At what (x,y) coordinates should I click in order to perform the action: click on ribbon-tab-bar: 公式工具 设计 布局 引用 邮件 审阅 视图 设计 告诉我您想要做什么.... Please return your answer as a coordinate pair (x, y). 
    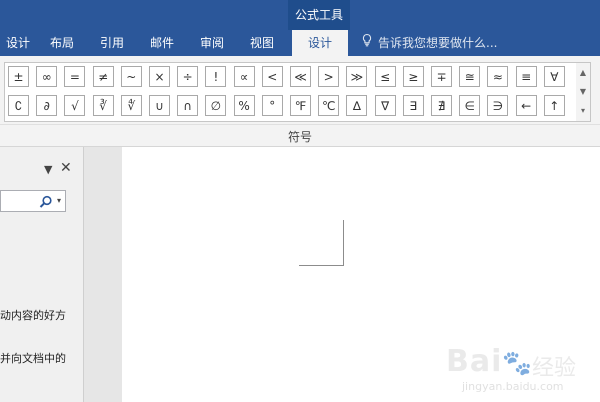
    Looking at the image, I should click on (300, 28).